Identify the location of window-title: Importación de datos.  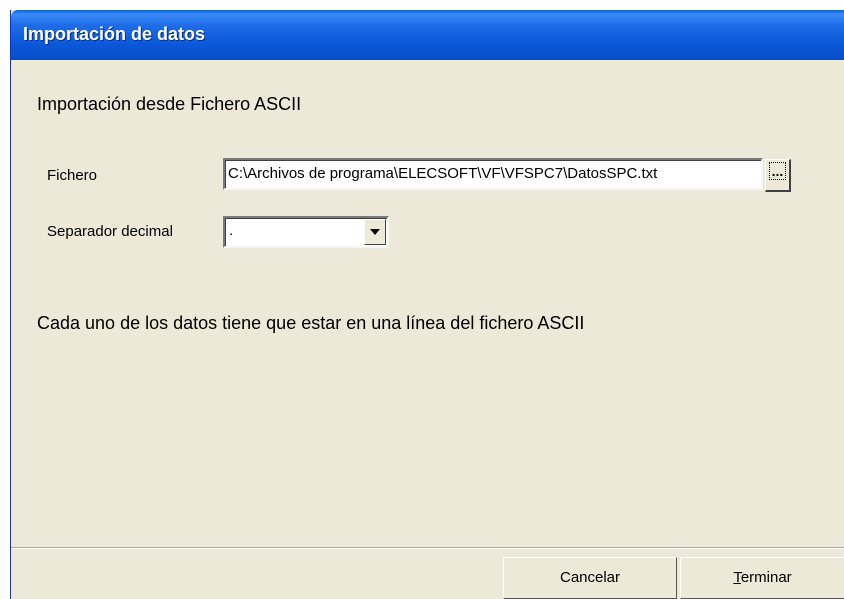
(114, 34).